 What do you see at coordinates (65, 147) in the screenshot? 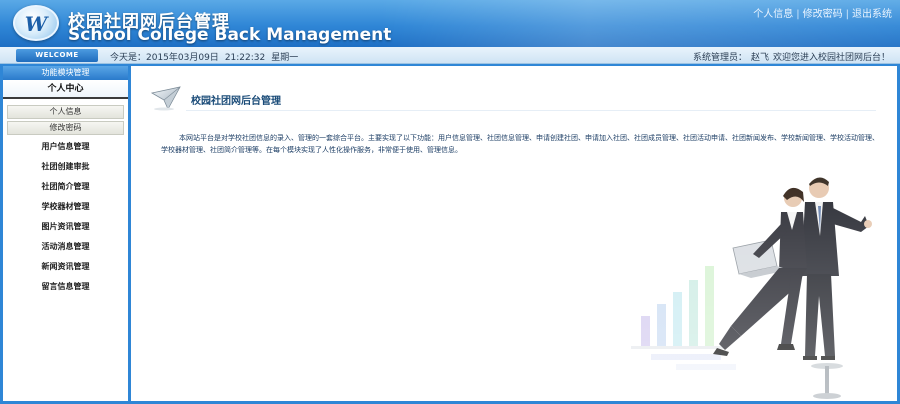
I see `sidebar-item-user-info: 用户信息管理` at bounding box center [65, 147].